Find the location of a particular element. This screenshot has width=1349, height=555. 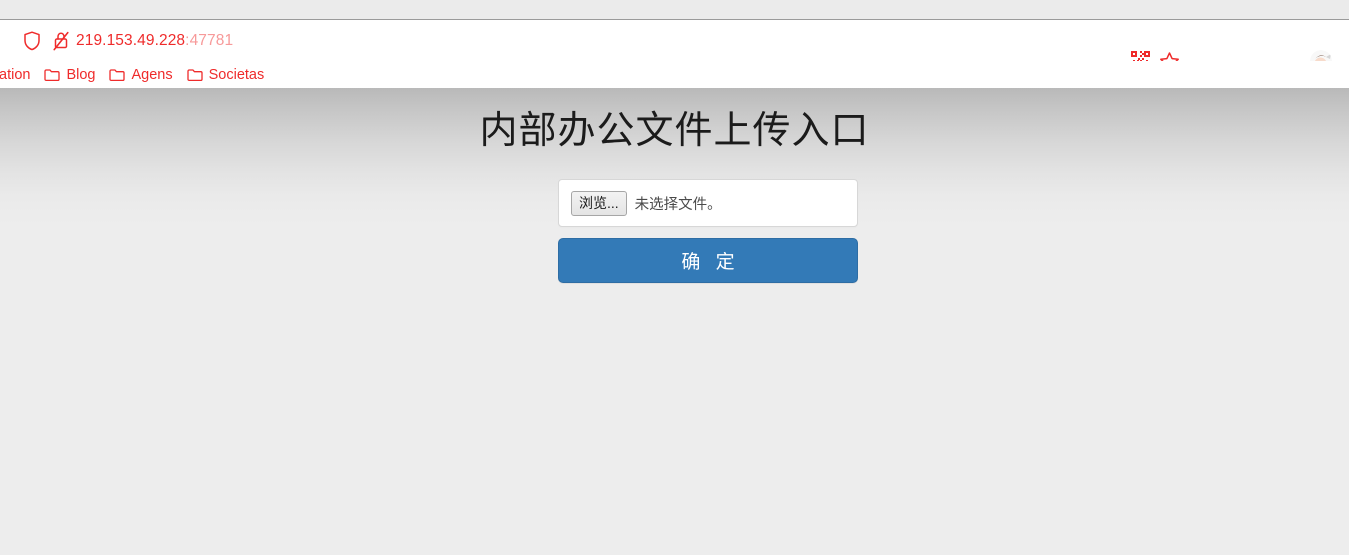

bookmark-item-ation: ation is located at coordinates (18, 75).